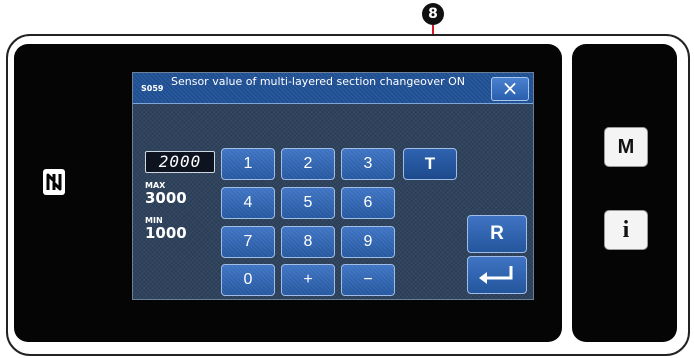 Image resolution: width=694 pixels, height=358 pixels. I want to click on close-icon: ×, so click(510, 88).